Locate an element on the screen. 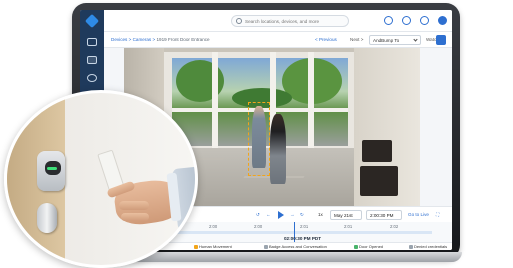  logo-icon is located at coordinates (92, 21).